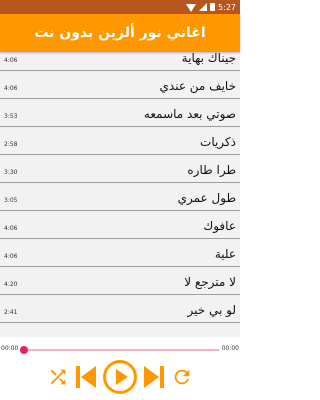  I want to click on status-time: 5:27, so click(227, 7).